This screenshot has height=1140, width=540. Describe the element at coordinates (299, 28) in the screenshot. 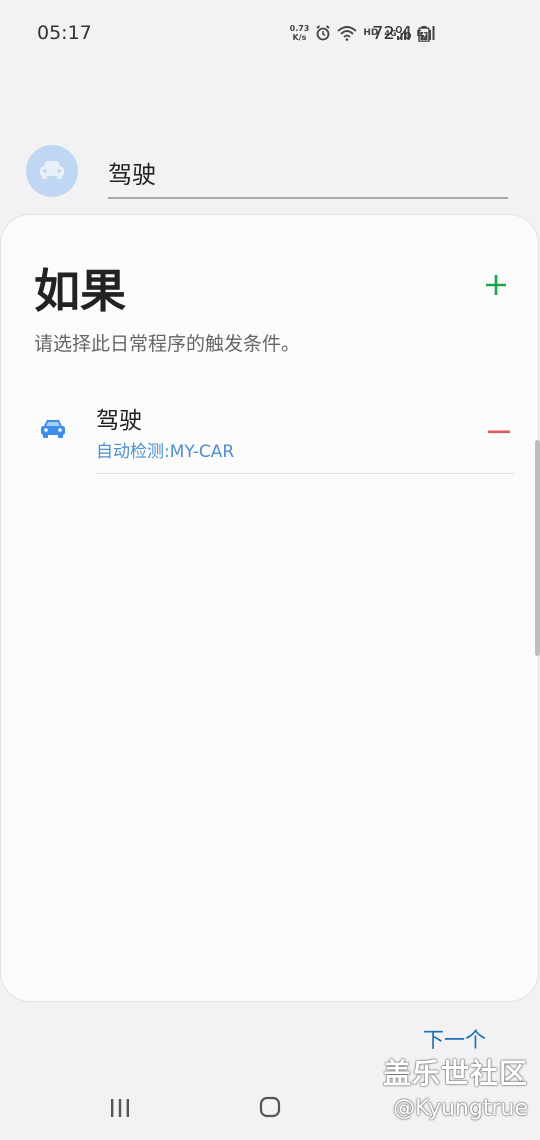

I see `net-speed-value: 0.73` at that location.